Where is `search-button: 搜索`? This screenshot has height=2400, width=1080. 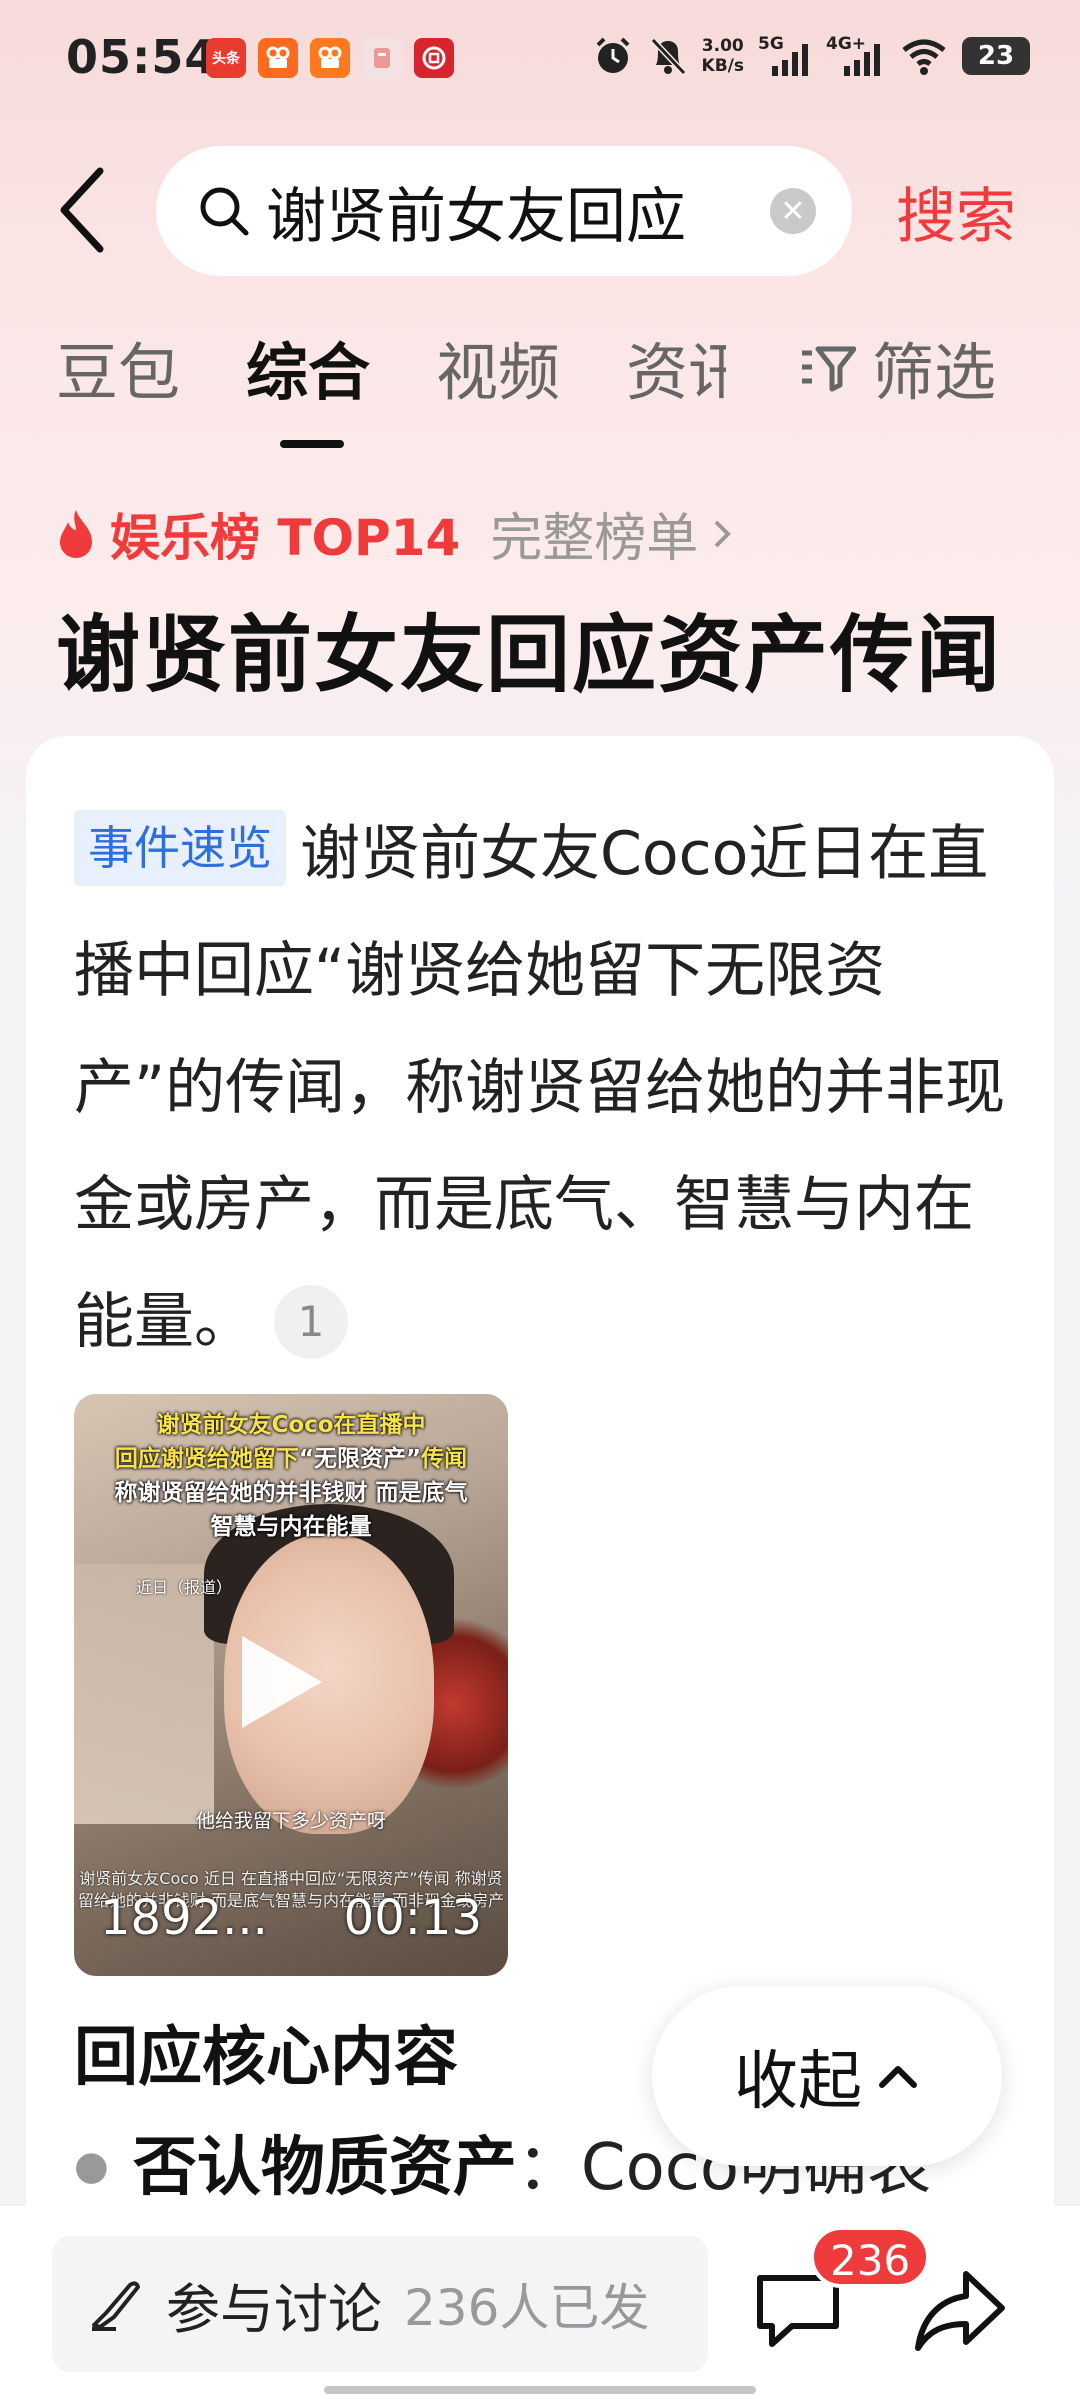 search-button: 搜索 is located at coordinates (956, 211).